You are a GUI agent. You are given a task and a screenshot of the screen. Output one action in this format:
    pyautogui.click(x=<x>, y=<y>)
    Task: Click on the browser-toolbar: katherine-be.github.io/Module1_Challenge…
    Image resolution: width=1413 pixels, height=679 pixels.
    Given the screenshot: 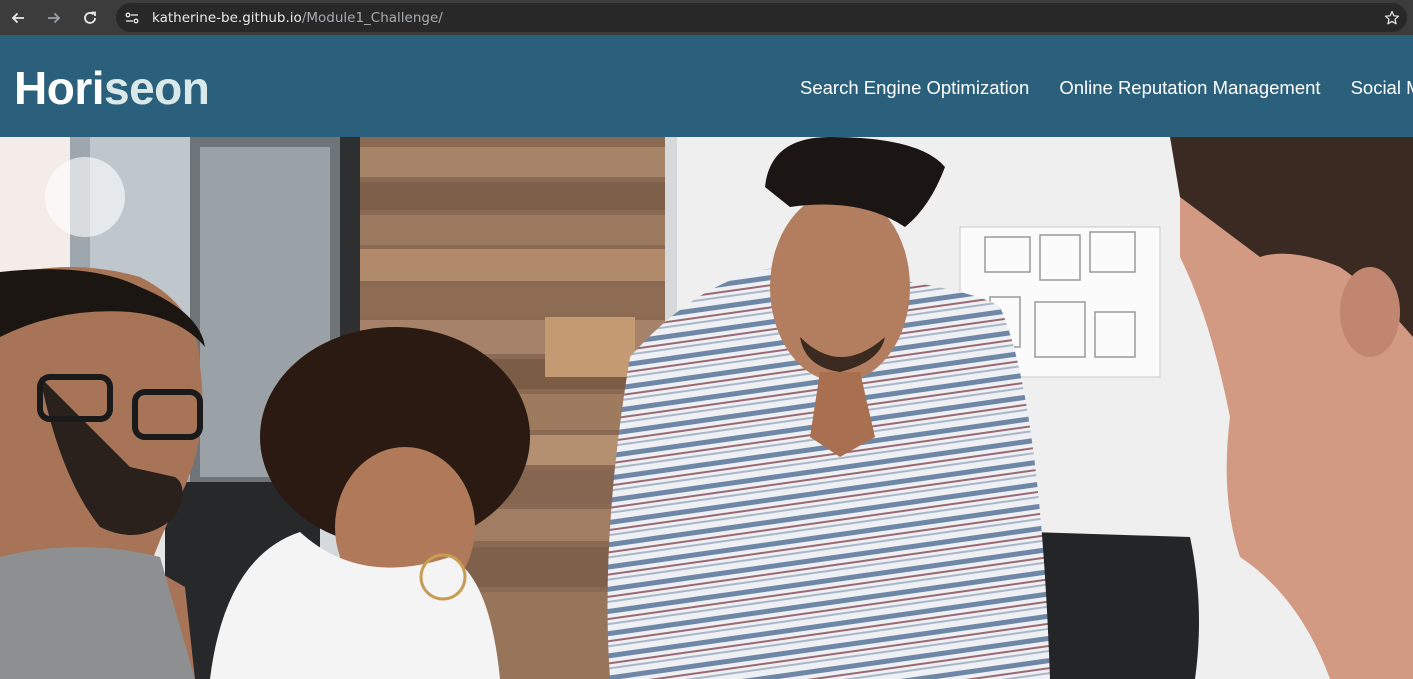 What is the action you would take?
    pyautogui.click(x=706, y=17)
    